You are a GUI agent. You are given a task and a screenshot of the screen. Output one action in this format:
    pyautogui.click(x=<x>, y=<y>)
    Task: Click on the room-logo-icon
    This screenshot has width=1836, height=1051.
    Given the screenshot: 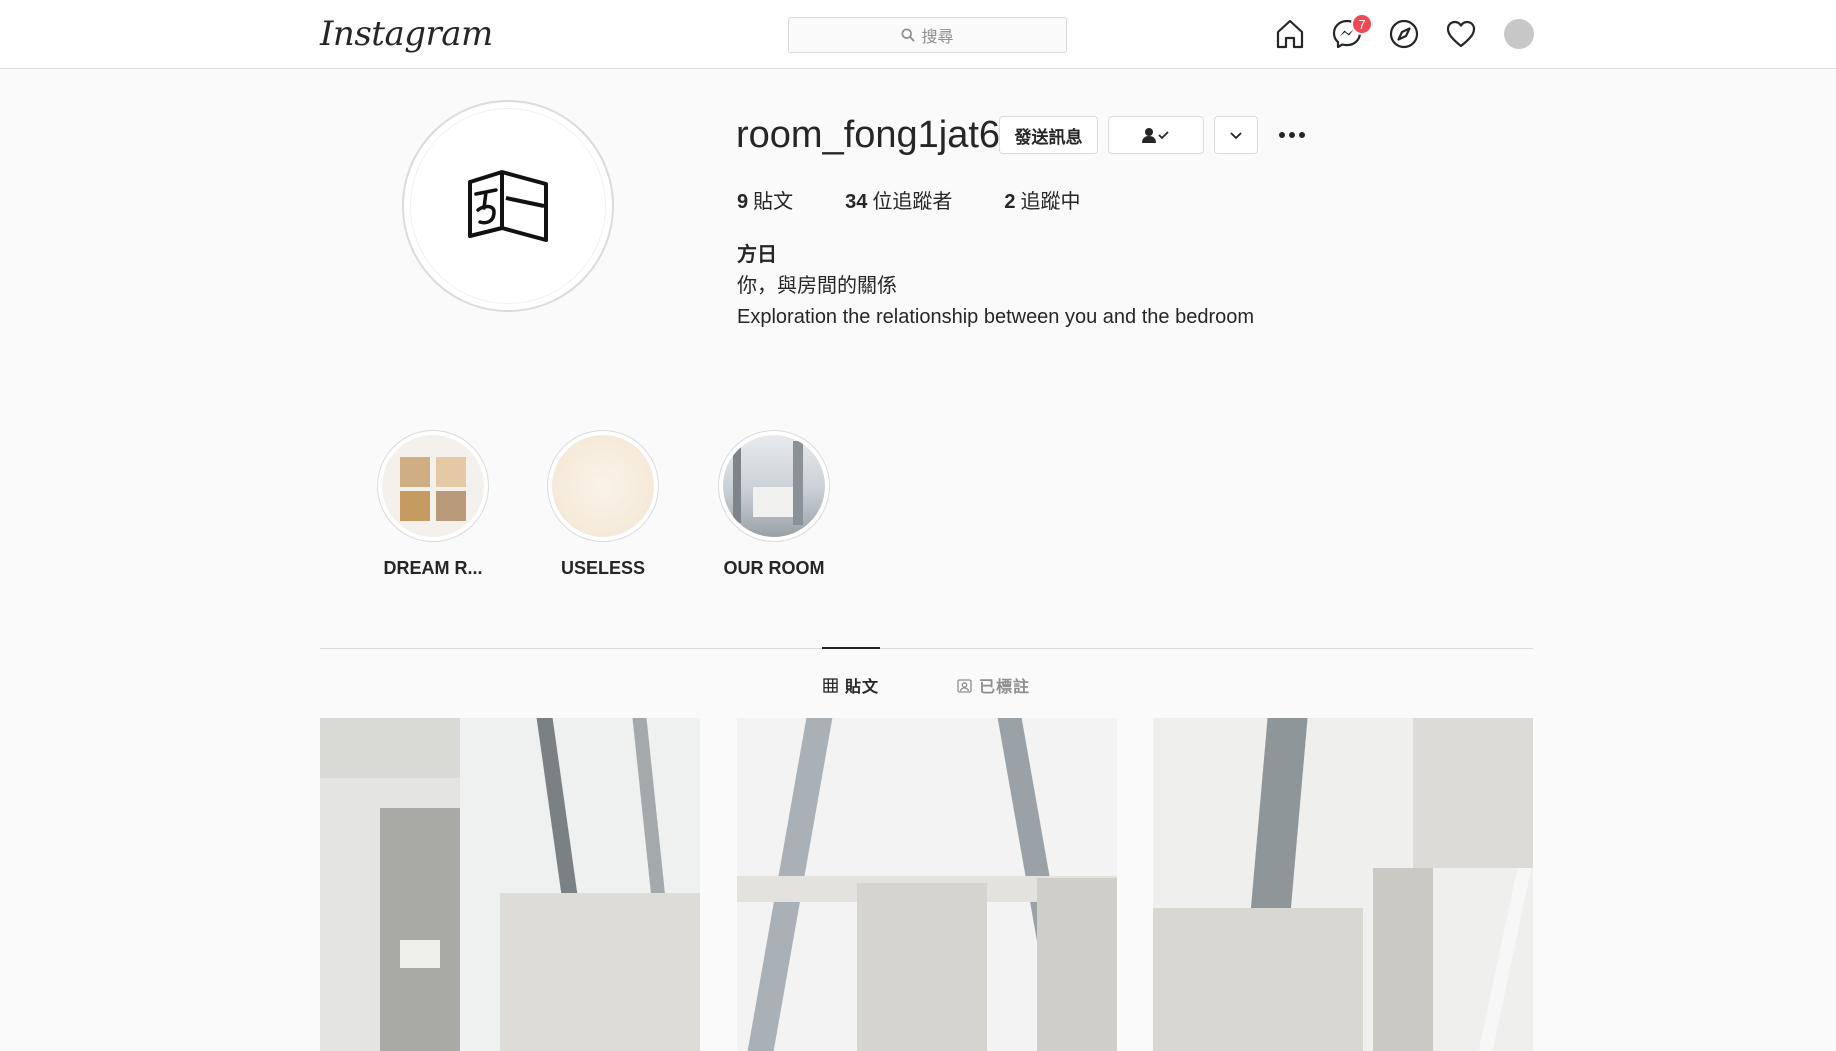 What is the action you would take?
    pyautogui.click(x=508, y=206)
    